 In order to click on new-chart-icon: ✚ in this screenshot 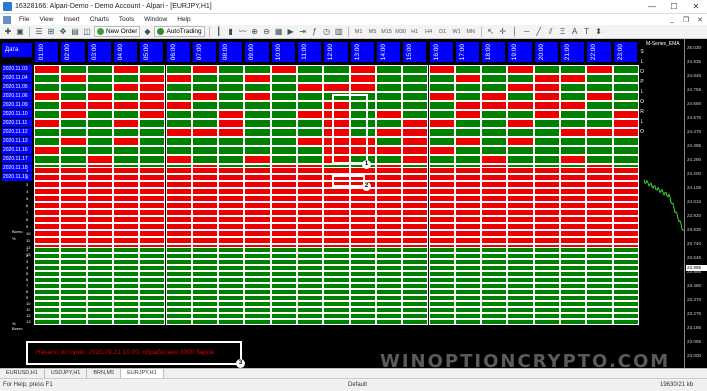, I will do `click(8, 32)`.